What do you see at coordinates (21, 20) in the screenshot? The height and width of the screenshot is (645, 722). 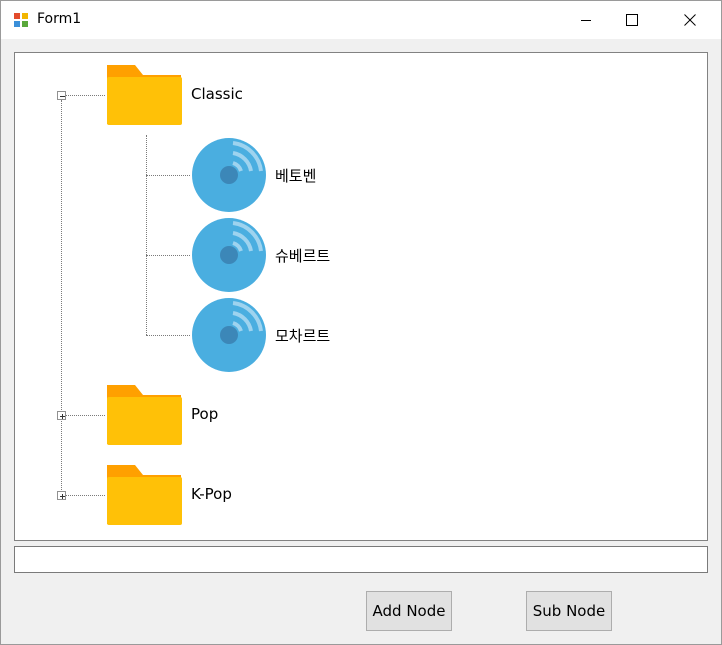 I see `app-form-icon` at bounding box center [21, 20].